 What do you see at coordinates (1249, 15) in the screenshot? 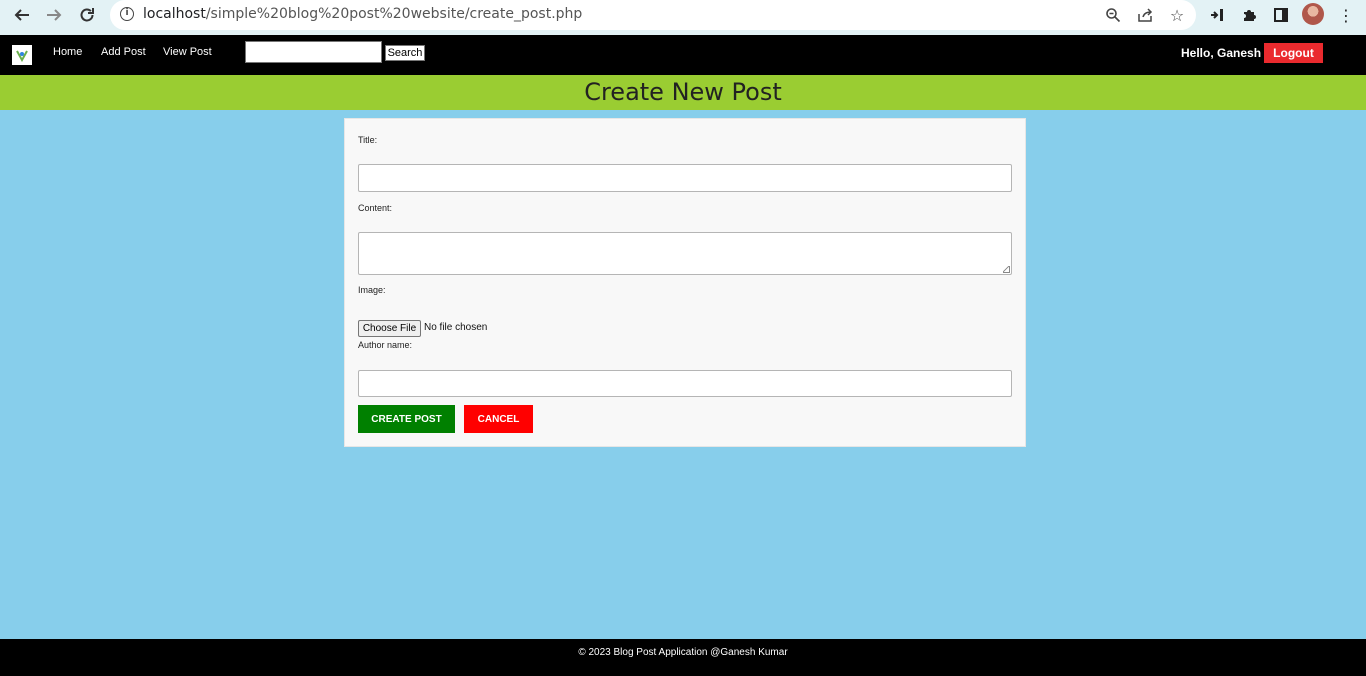
I see `extensions-puzzle-icon` at bounding box center [1249, 15].